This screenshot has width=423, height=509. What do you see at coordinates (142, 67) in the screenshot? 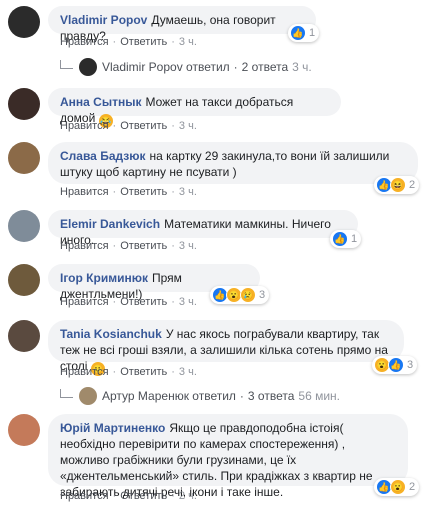
I see `reply-author: Vladimir Popov` at bounding box center [142, 67].